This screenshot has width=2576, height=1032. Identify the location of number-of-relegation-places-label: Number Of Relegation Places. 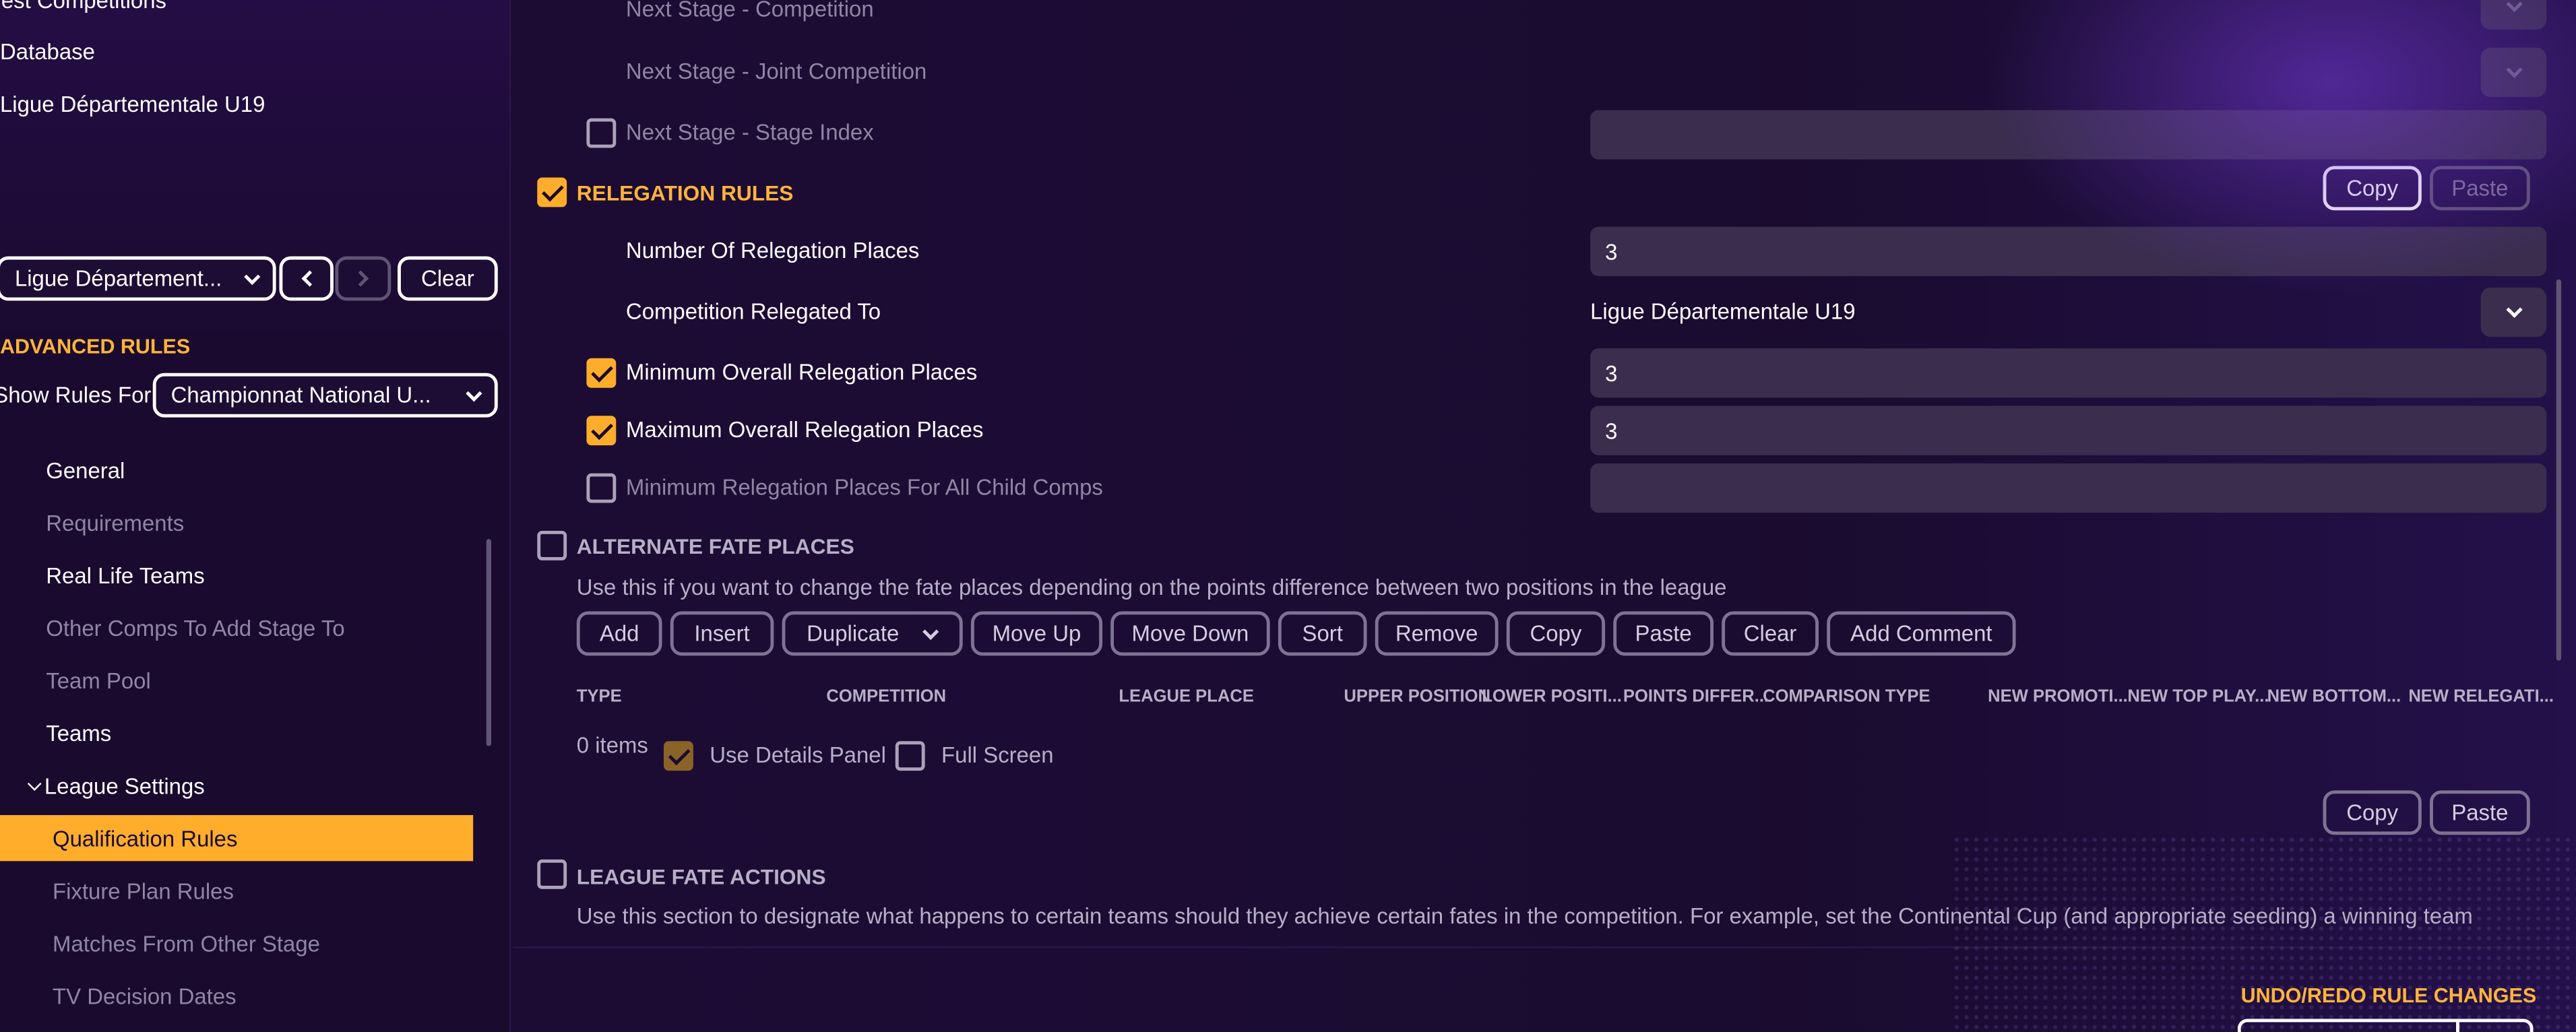
(772, 250).